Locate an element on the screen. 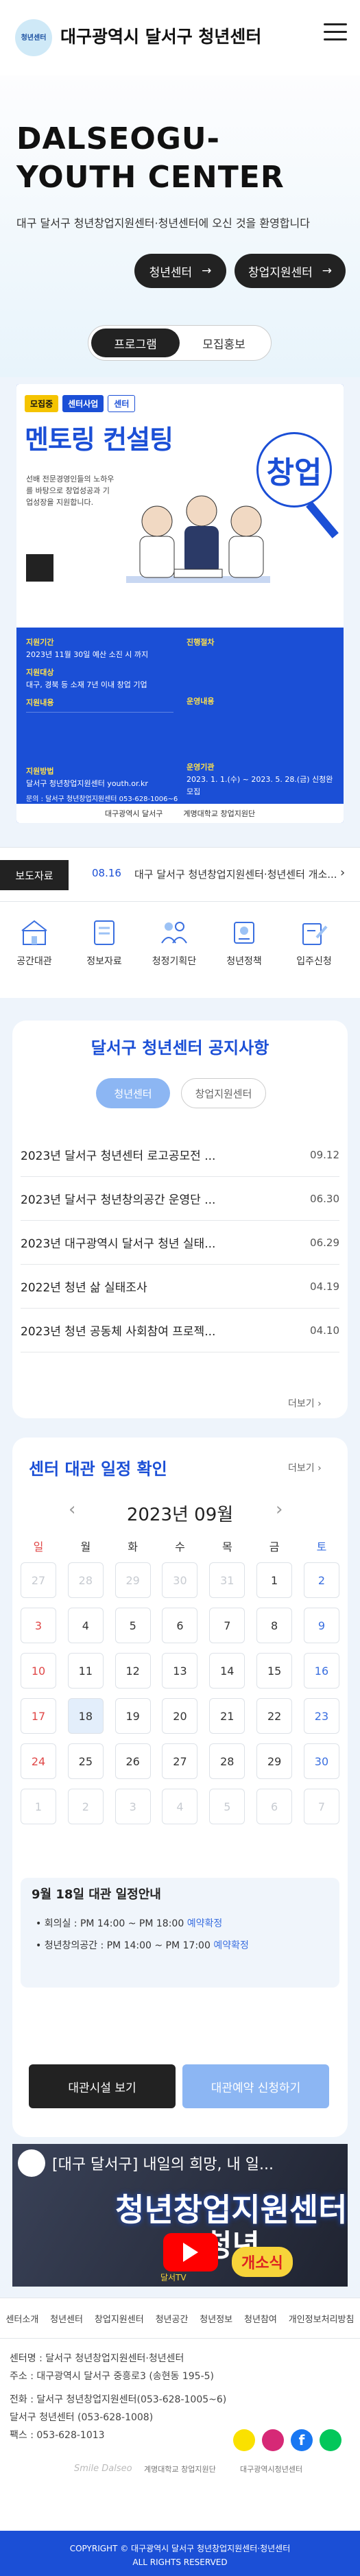  info-data-icon is located at coordinates (104, 932).